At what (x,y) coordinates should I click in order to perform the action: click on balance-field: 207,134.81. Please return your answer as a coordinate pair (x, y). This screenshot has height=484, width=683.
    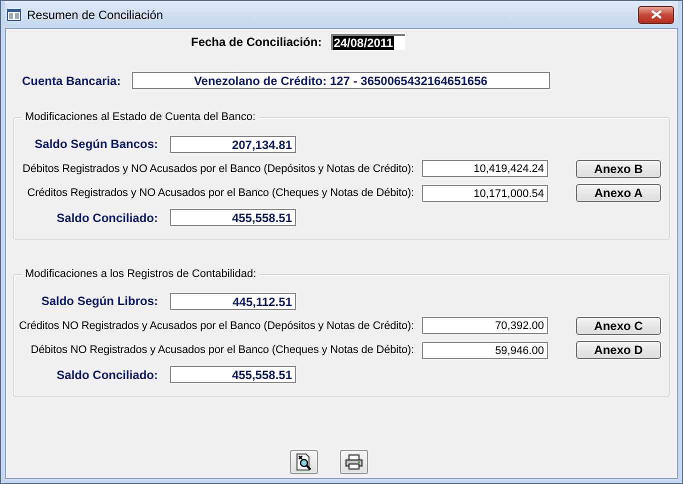
    Looking at the image, I should click on (233, 144).